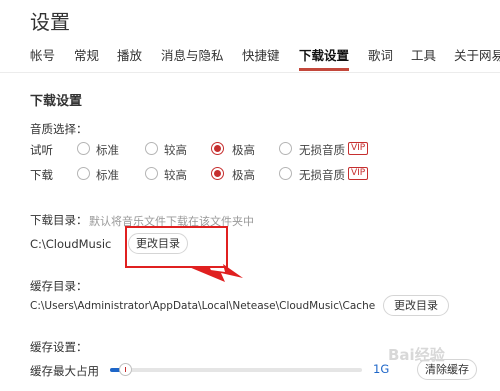 The height and width of the screenshot is (391, 500). Describe the element at coordinates (416, 305) in the screenshot. I see `change-cache-dir-button: 更改目录` at that location.